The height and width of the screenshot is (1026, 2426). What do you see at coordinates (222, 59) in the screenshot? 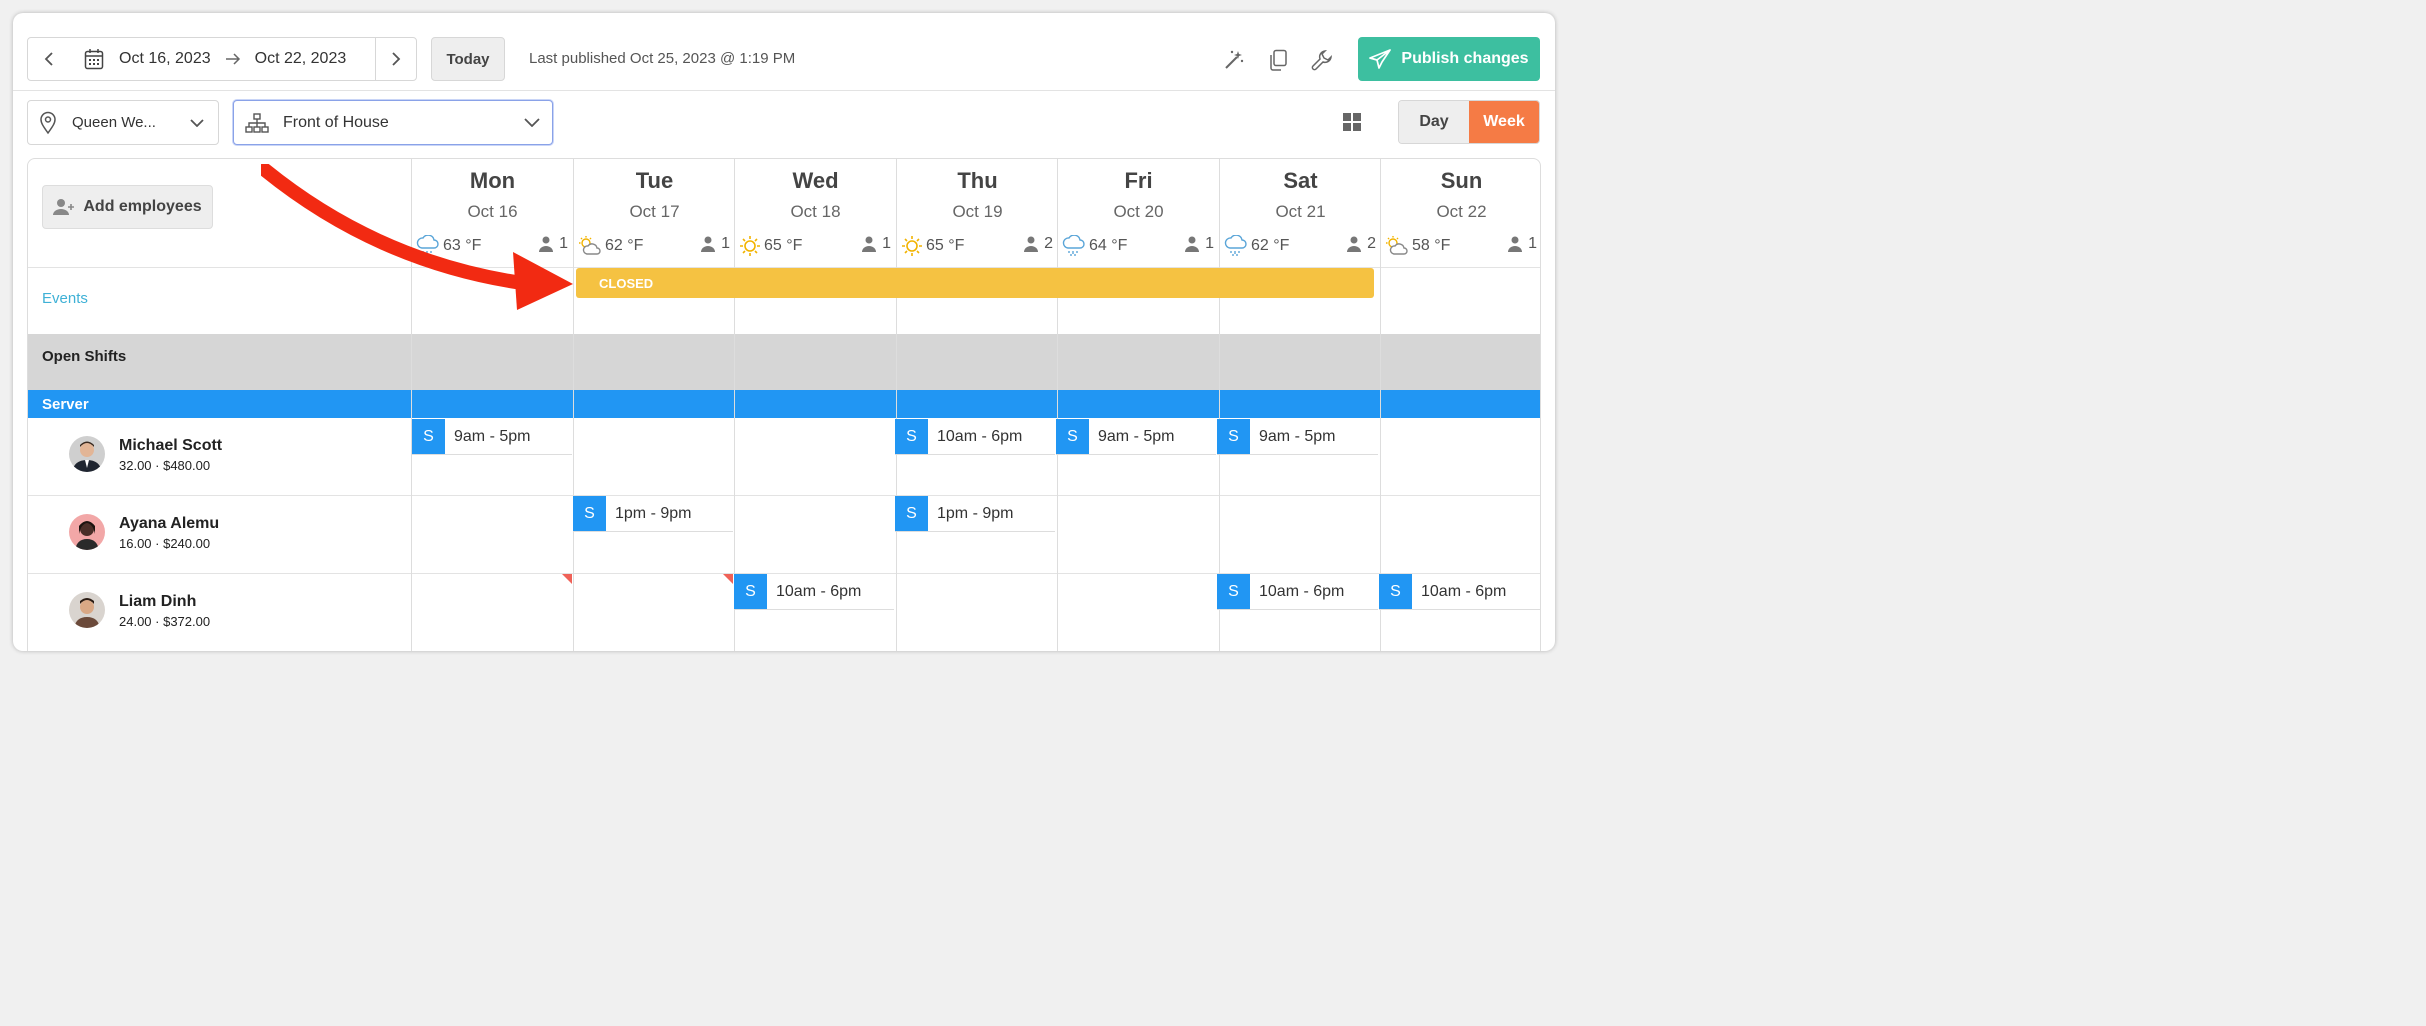
I see `date-range-picker: Oct 16, 2023 Oct 22, 2023` at bounding box center [222, 59].